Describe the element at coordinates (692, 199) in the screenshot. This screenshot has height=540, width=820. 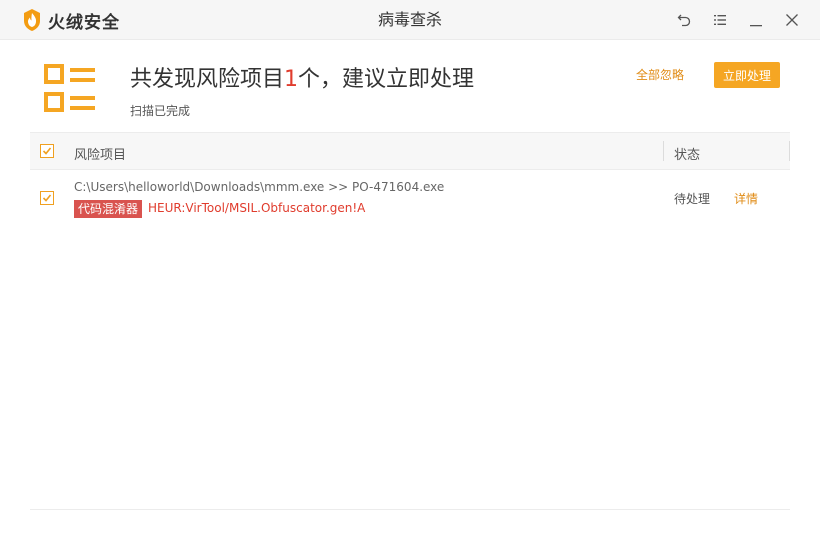
I see `row-status: 待处理` at that location.